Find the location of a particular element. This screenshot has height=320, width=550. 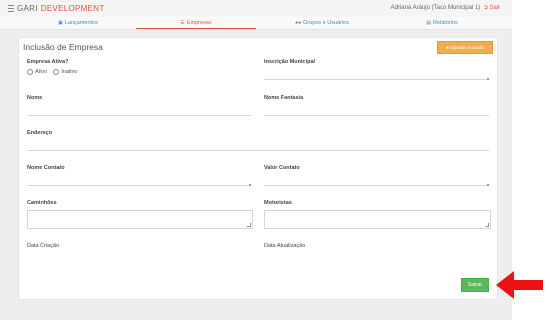

endereco-label: Endereço is located at coordinates (40, 133).